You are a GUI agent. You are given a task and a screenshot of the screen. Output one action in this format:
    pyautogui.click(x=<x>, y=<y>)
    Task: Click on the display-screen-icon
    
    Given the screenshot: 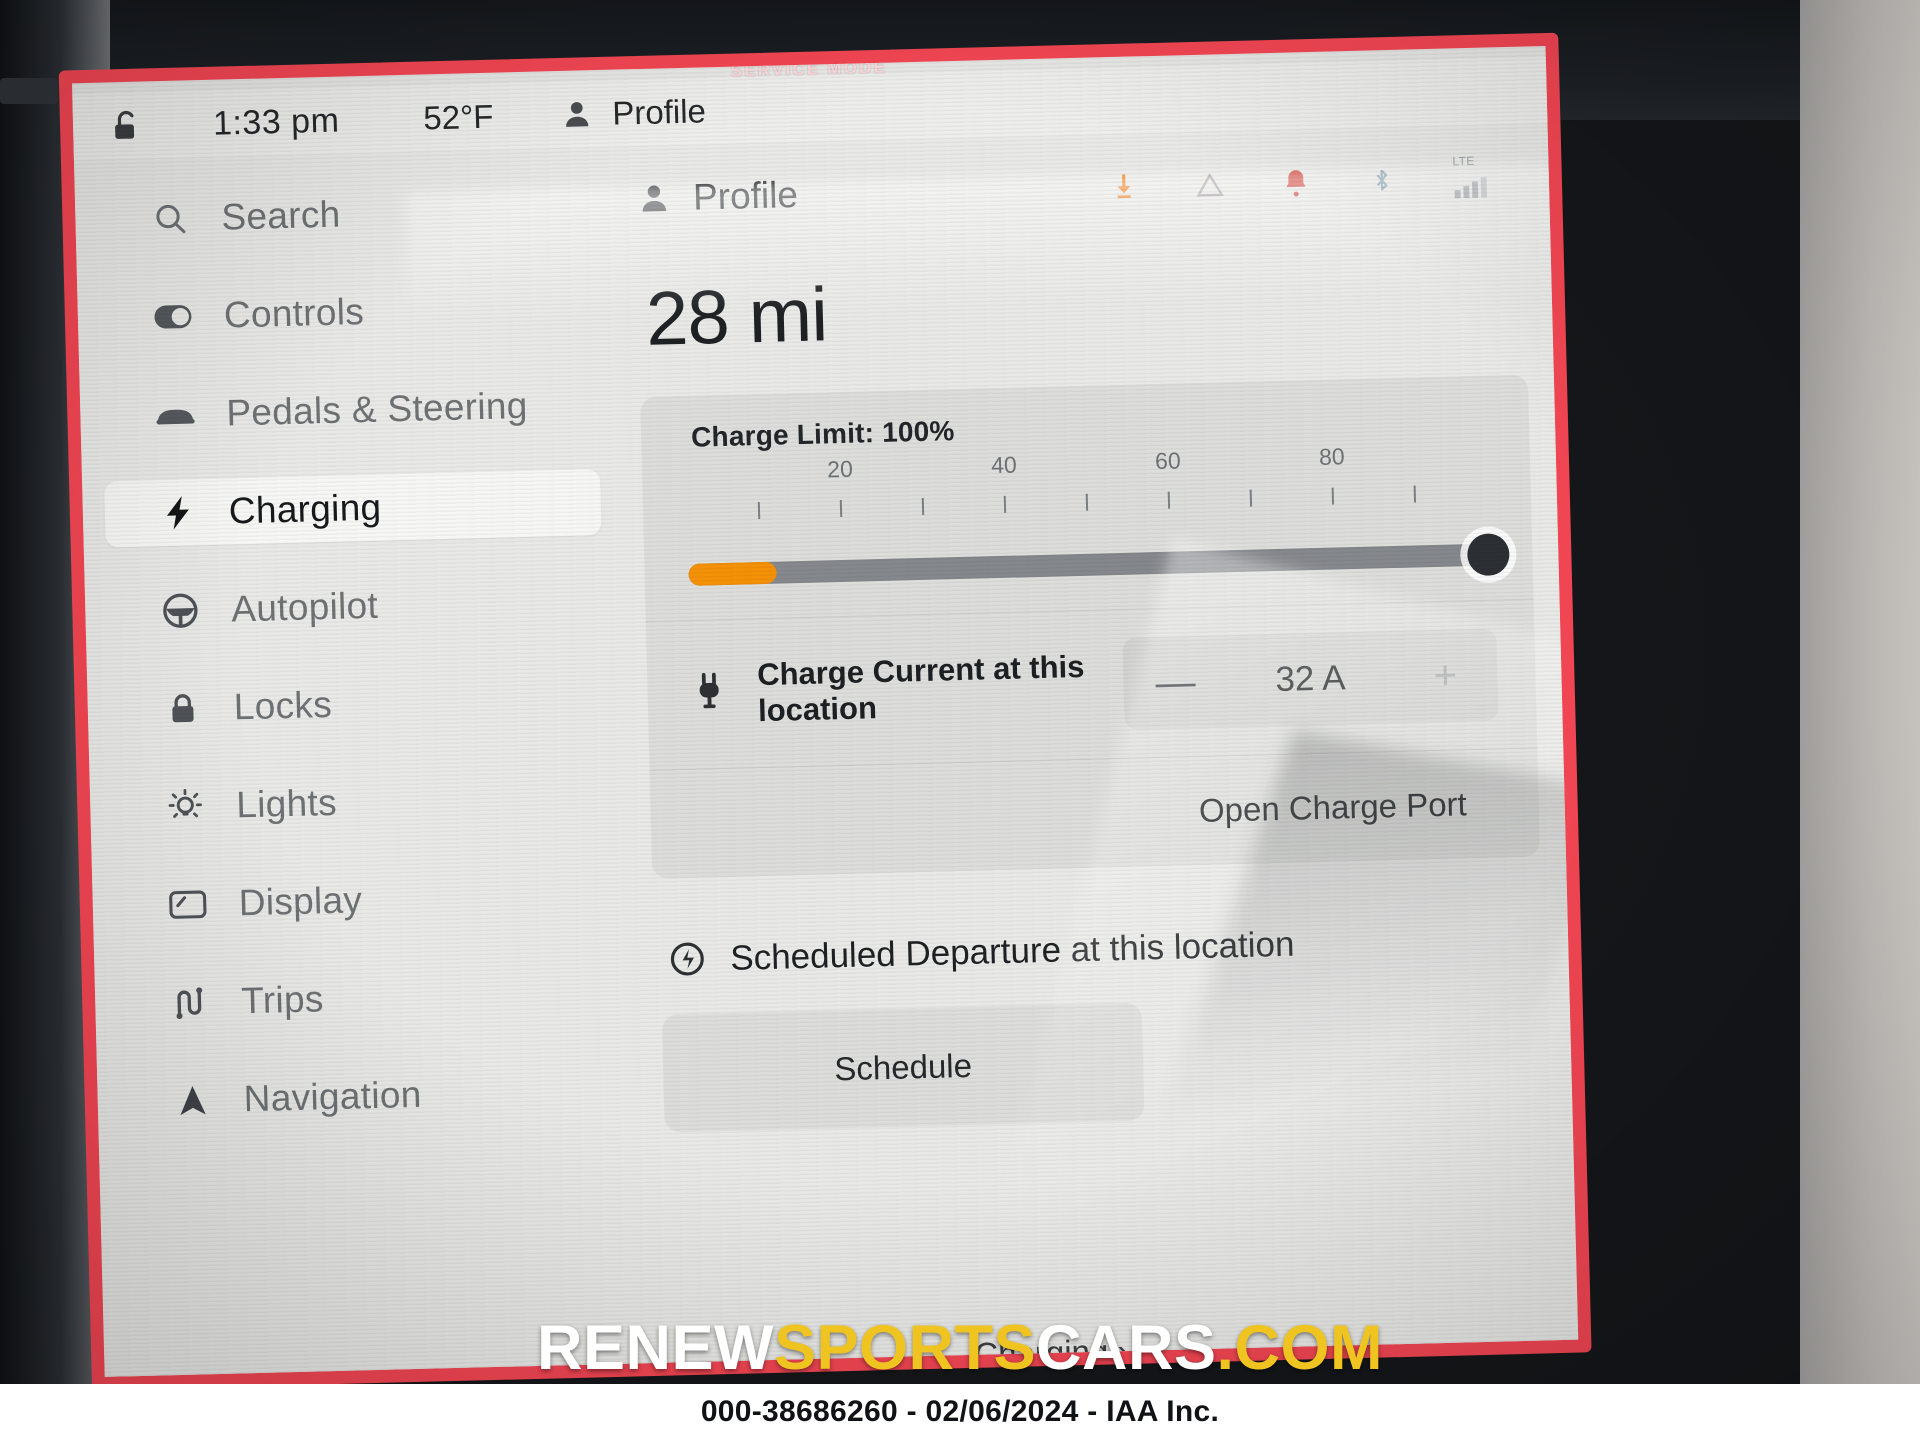 What is the action you would take?
    pyautogui.click(x=187, y=904)
    